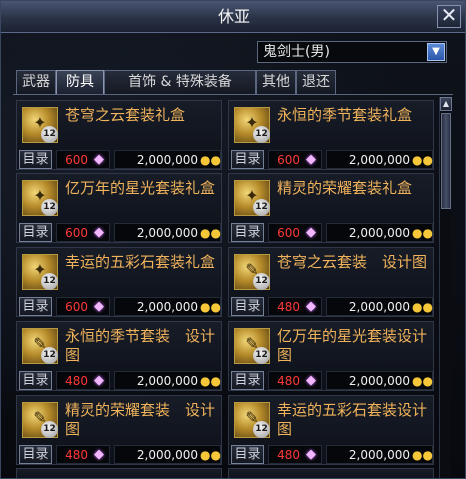 This screenshot has width=466, height=479. What do you see at coordinates (140, 419) in the screenshot?
I see `item-name: 精灵的荣耀套装 设计图` at bounding box center [140, 419].